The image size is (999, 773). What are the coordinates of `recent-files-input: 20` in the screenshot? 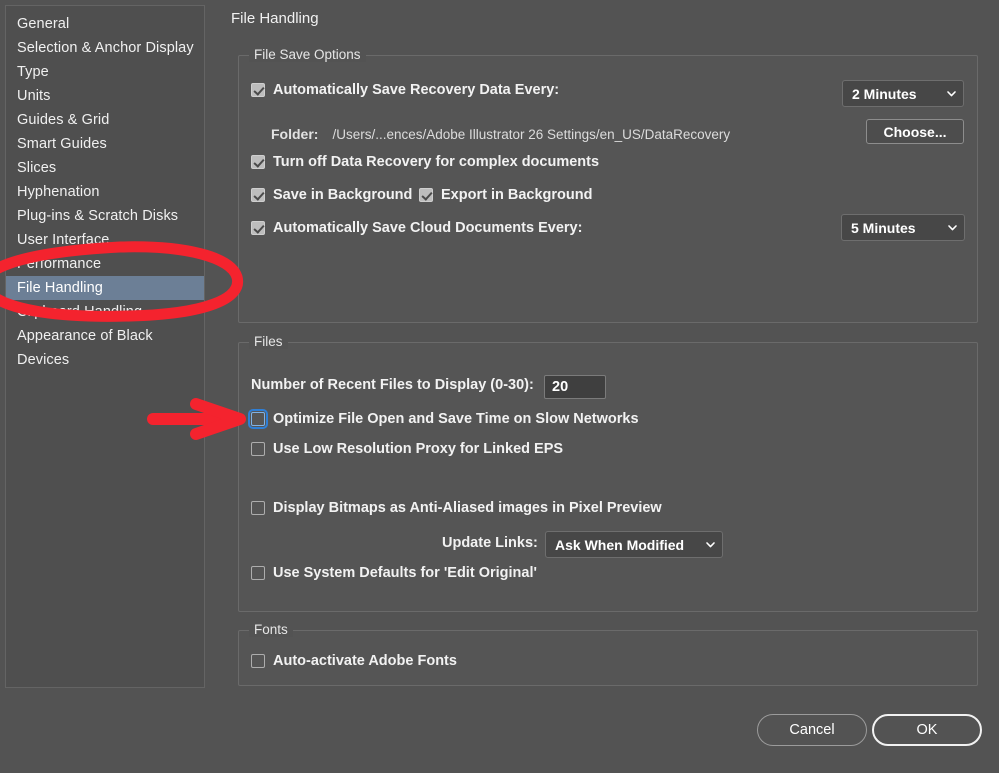 It's located at (575, 387).